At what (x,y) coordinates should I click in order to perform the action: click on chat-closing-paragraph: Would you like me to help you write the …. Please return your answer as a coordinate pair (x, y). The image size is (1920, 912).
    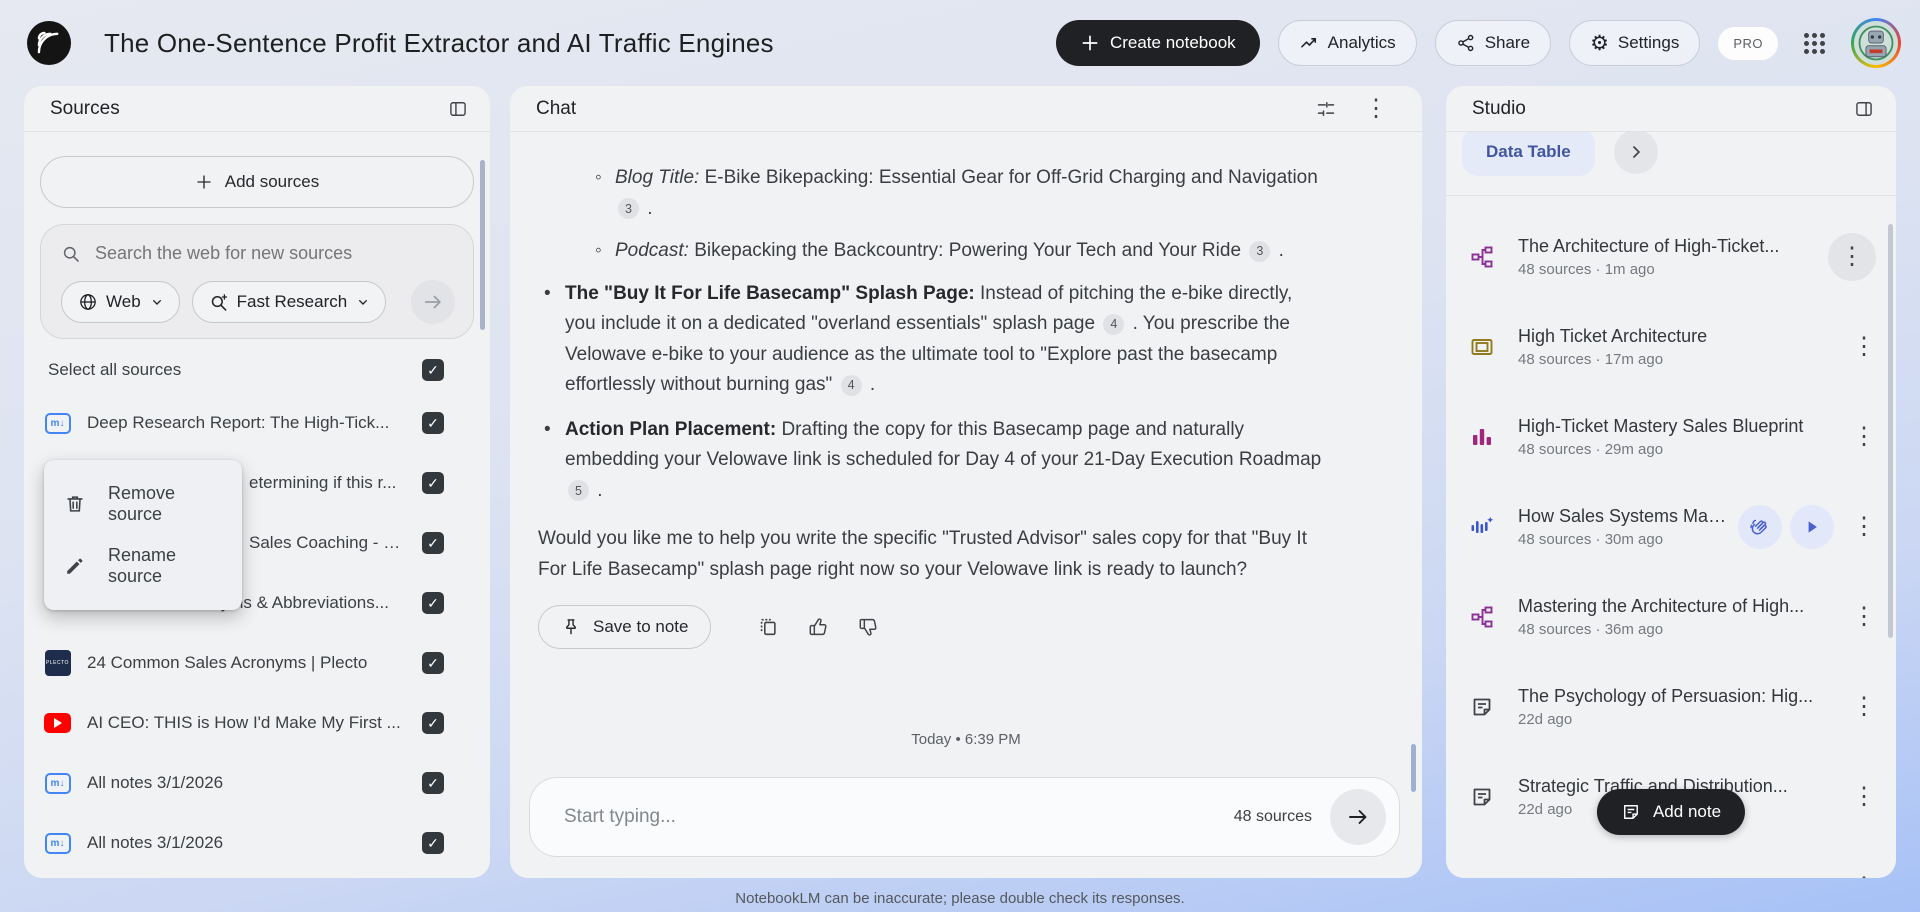
    Looking at the image, I should click on (922, 554).